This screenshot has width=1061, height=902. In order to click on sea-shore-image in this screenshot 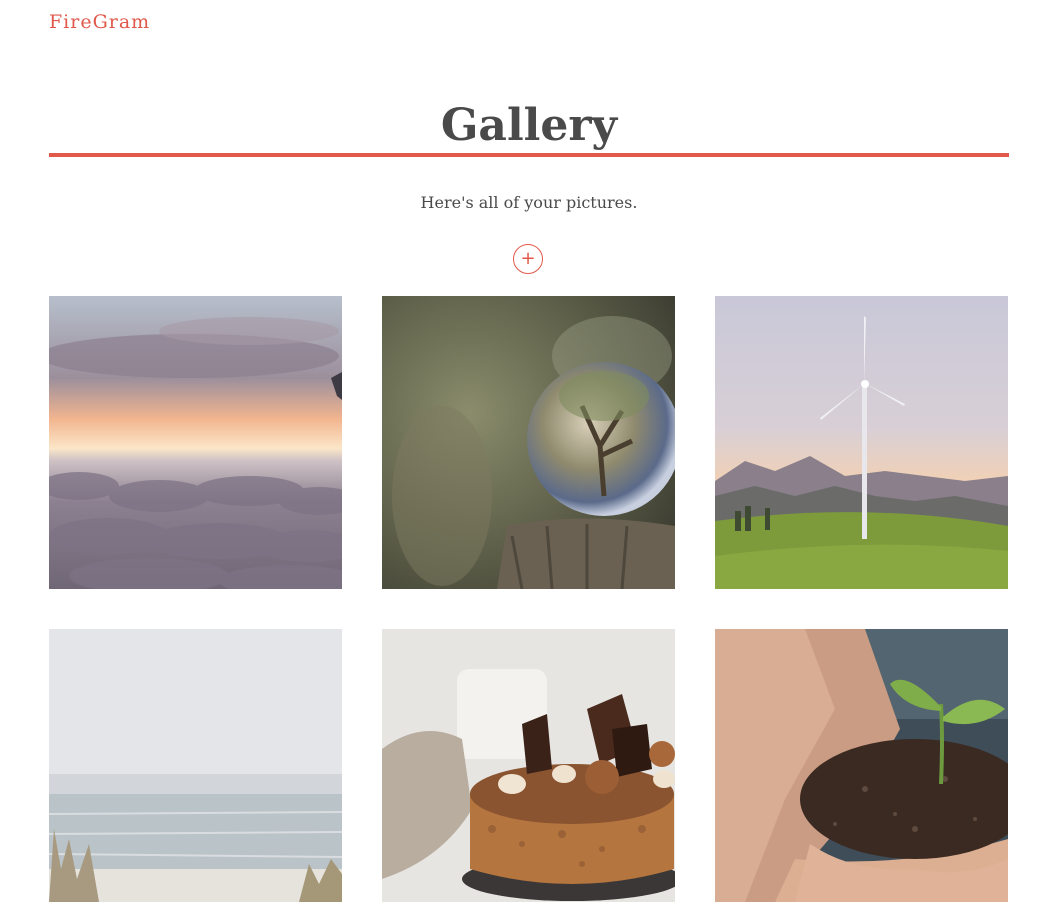, I will do `click(195, 765)`.